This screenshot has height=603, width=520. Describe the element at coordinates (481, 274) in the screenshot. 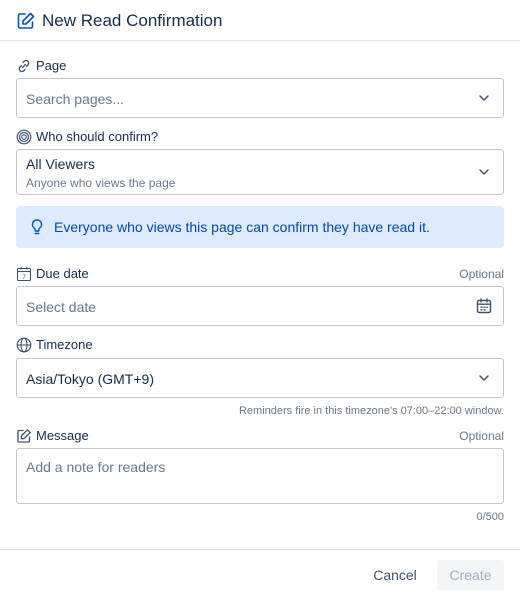

I see `due-date-optional: Optional` at that location.